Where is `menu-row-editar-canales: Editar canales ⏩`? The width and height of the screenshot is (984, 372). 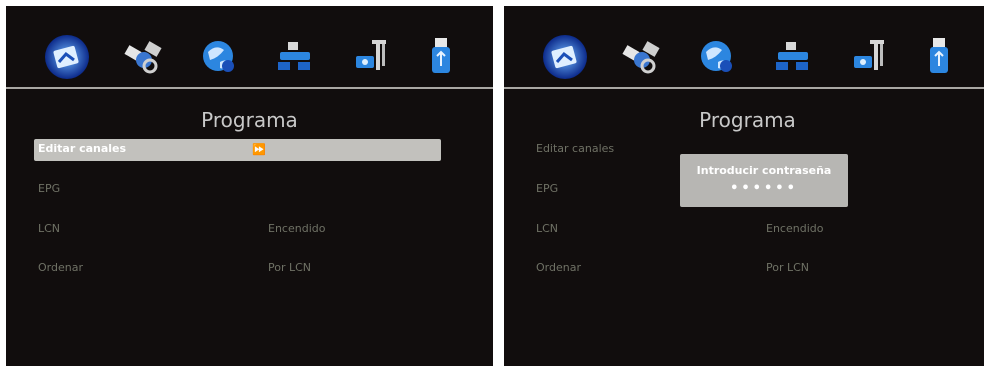 menu-row-editar-canales: Editar canales ⏩ is located at coordinates (237, 150).